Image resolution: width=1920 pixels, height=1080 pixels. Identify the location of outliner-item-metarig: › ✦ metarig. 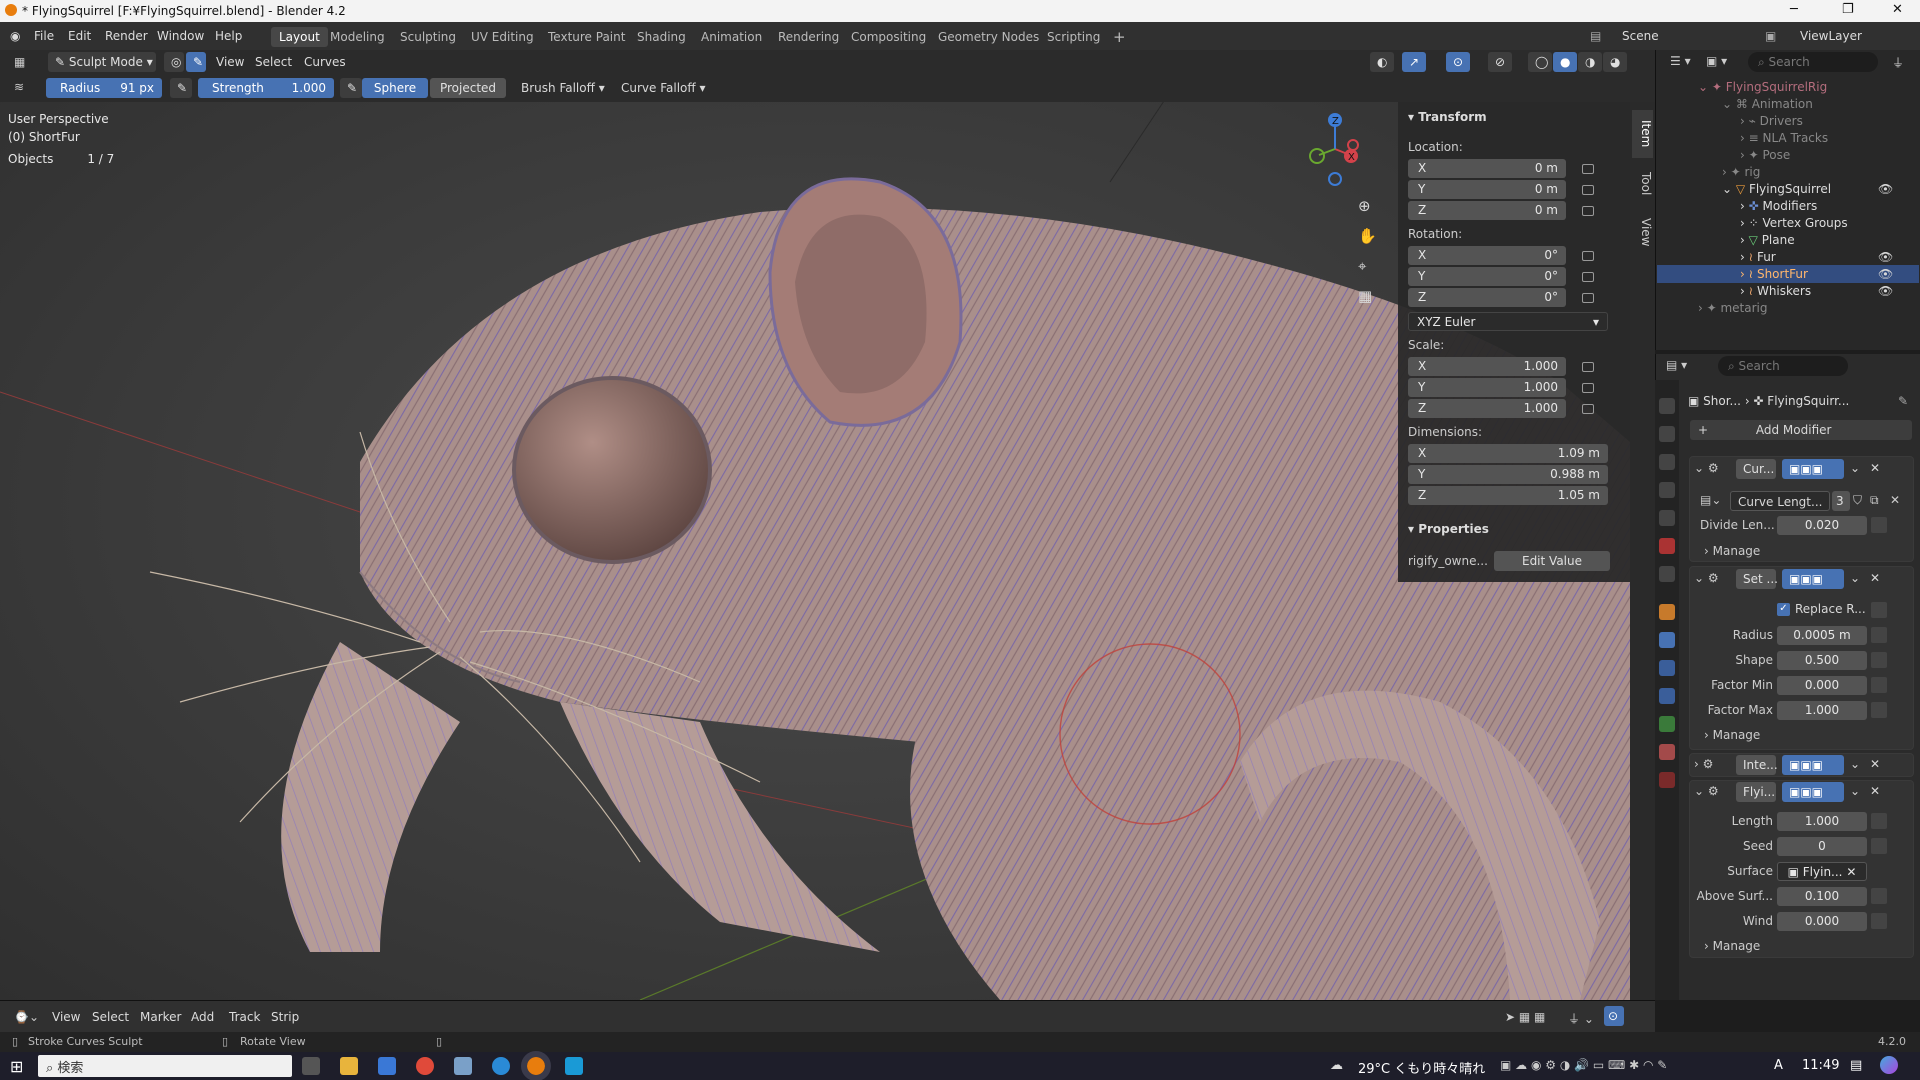
(1733, 308).